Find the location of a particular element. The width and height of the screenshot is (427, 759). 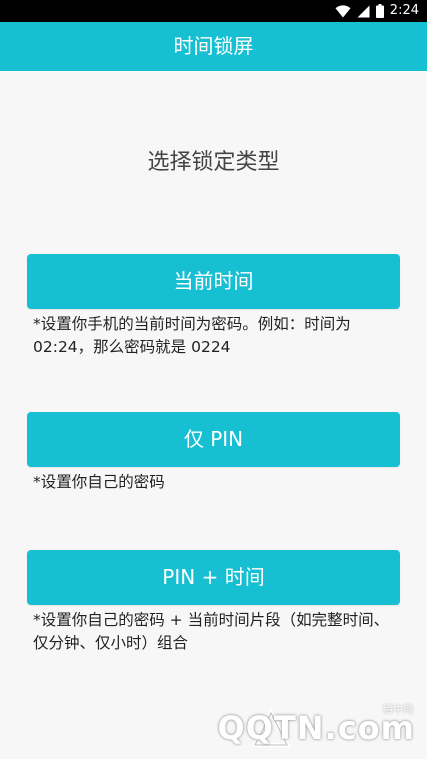

app-title: 时间锁屏 is located at coordinates (213, 46).